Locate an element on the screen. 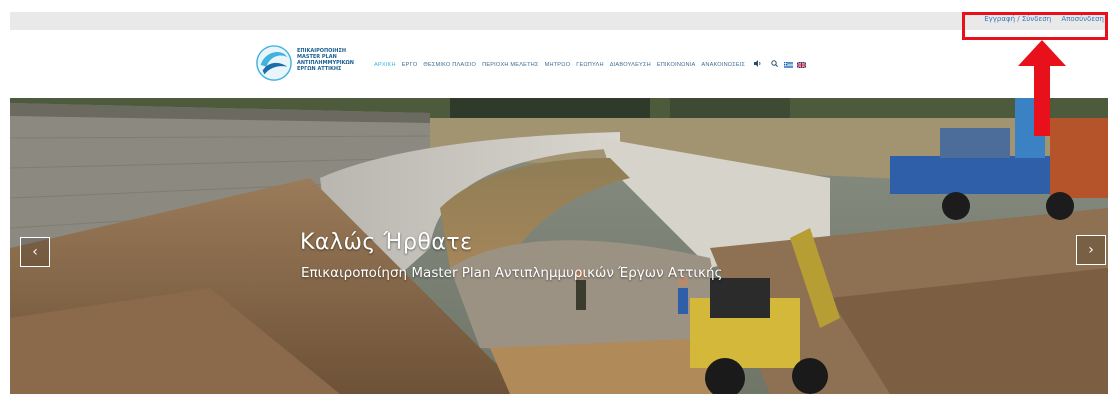  annotation-highlight-box is located at coordinates (1035, 26).